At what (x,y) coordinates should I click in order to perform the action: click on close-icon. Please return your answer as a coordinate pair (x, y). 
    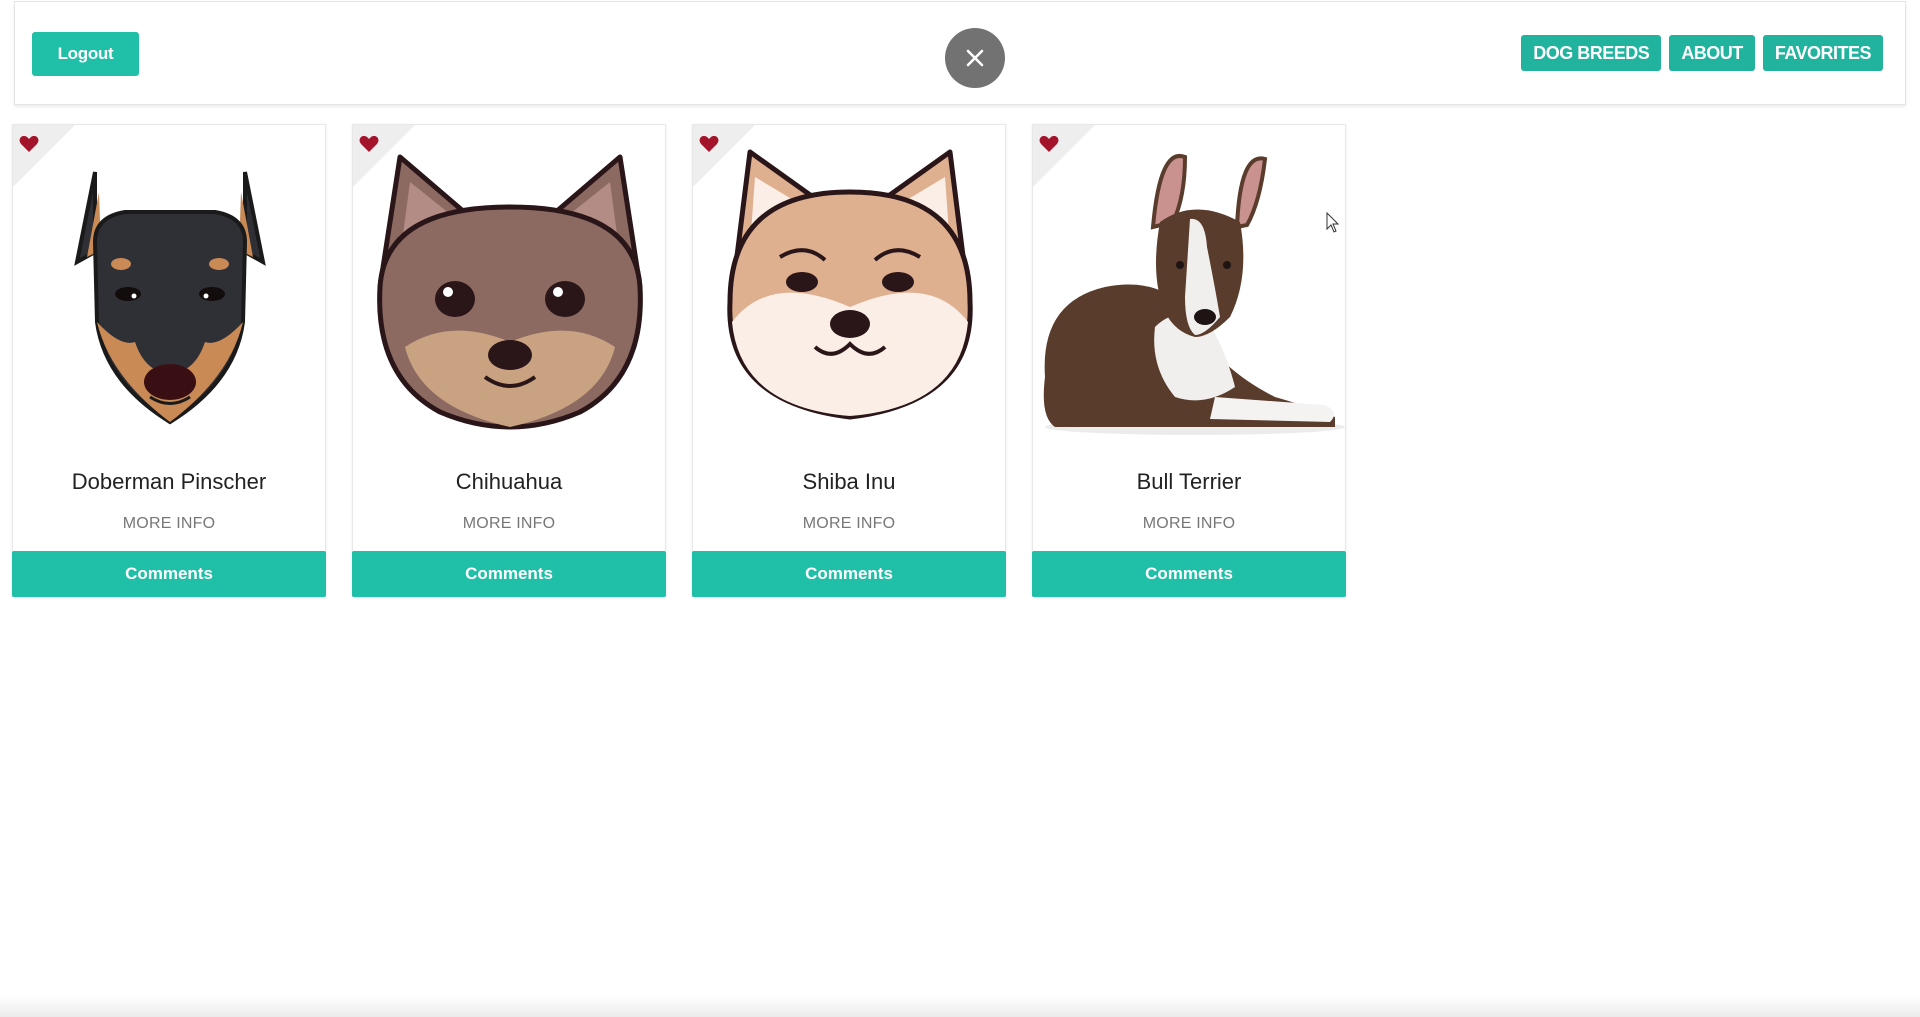
    Looking at the image, I should click on (975, 58).